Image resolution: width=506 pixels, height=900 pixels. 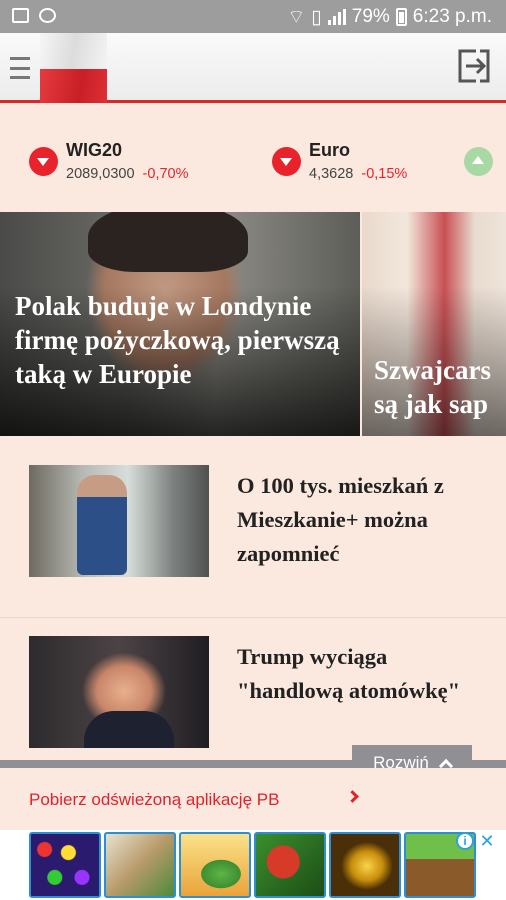 What do you see at coordinates (127, 174) in the screenshot?
I see `ticker-value: 2089,0300 -0,70%` at bounding box center [127, 174].